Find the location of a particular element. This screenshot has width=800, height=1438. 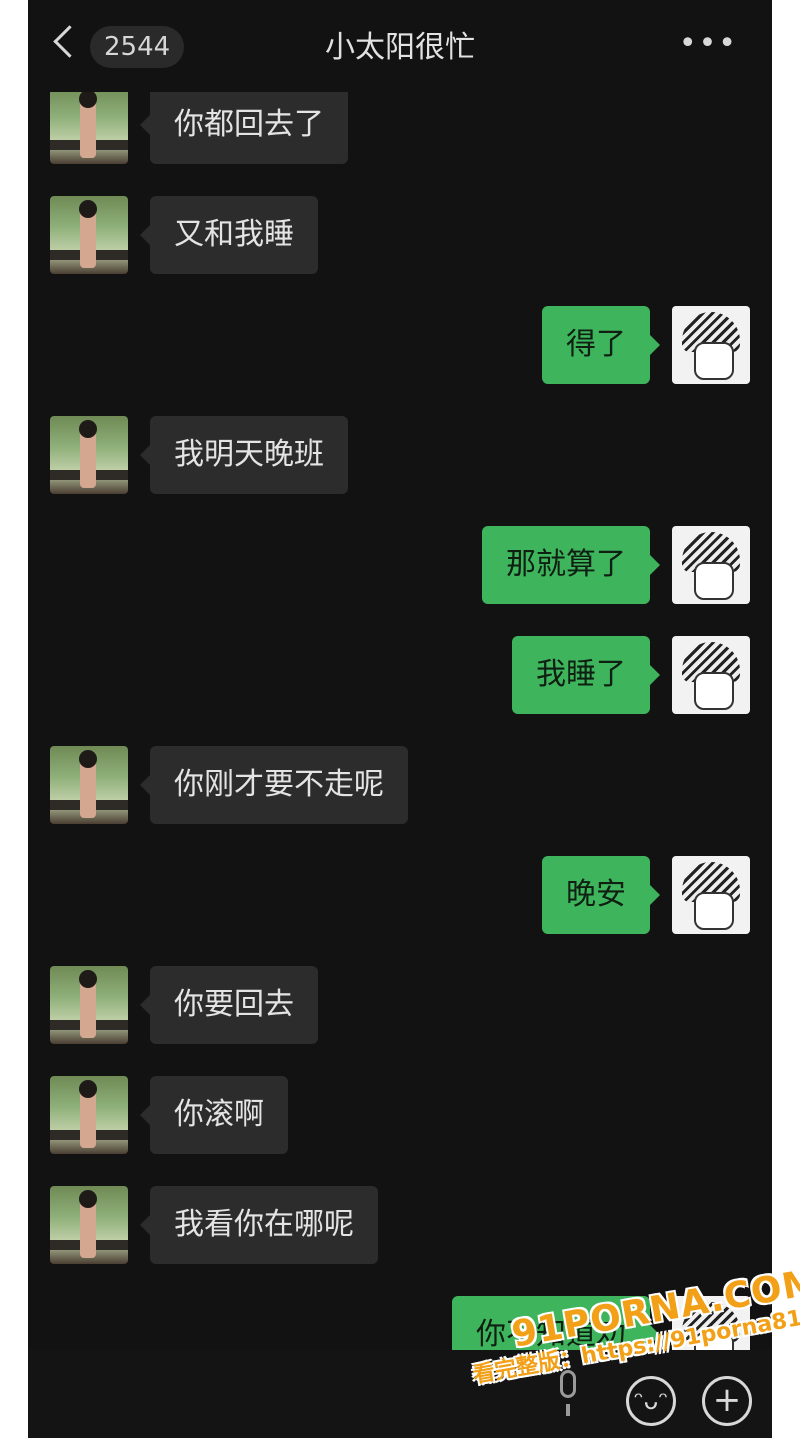

chat-header: 2544 小太阳很忙 ••• is located at coordinates (400, 46).